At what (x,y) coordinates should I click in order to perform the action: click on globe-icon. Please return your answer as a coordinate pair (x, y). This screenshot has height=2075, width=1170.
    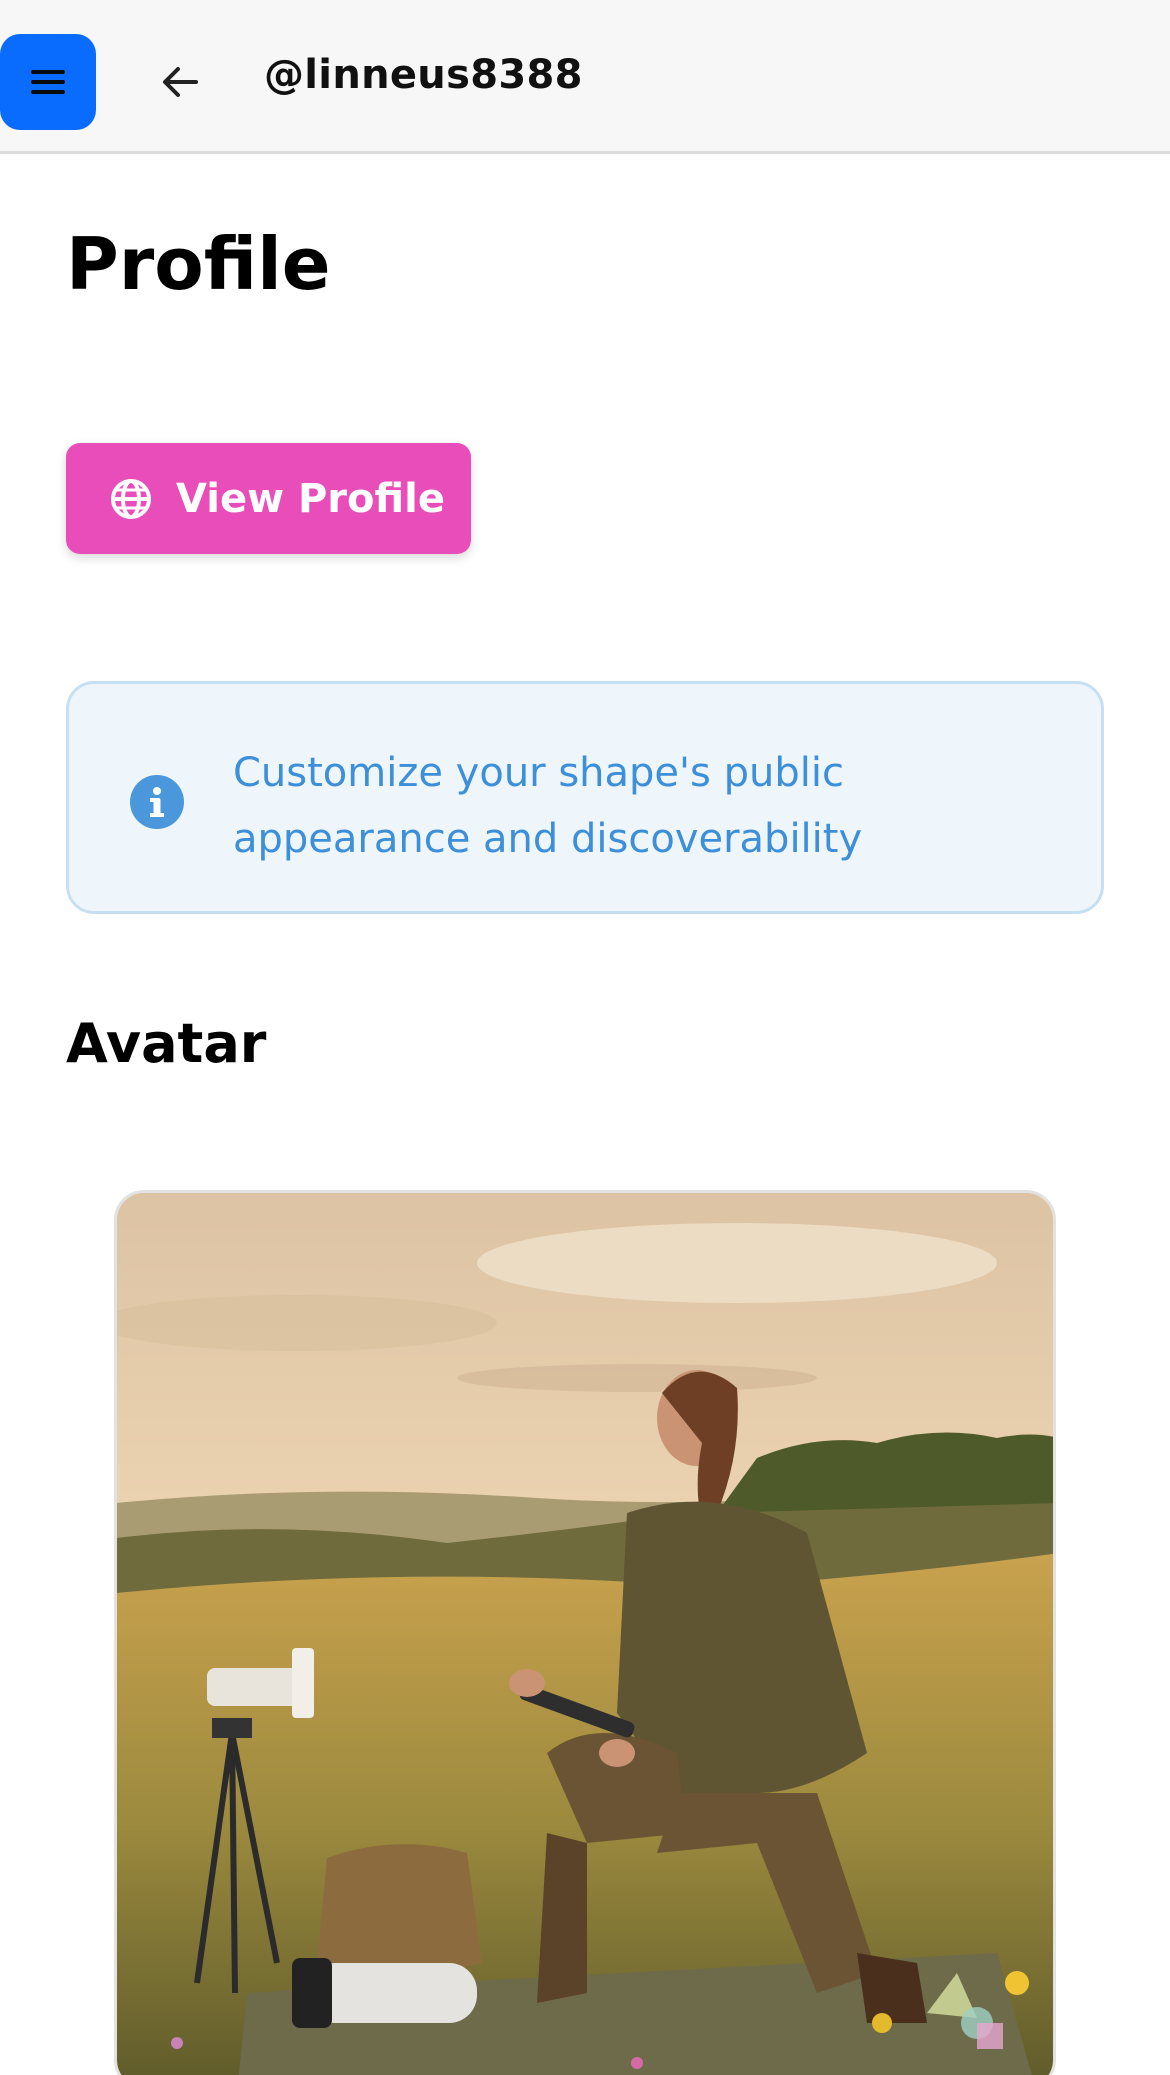
    Looking at the image, I should click on (131, 498).